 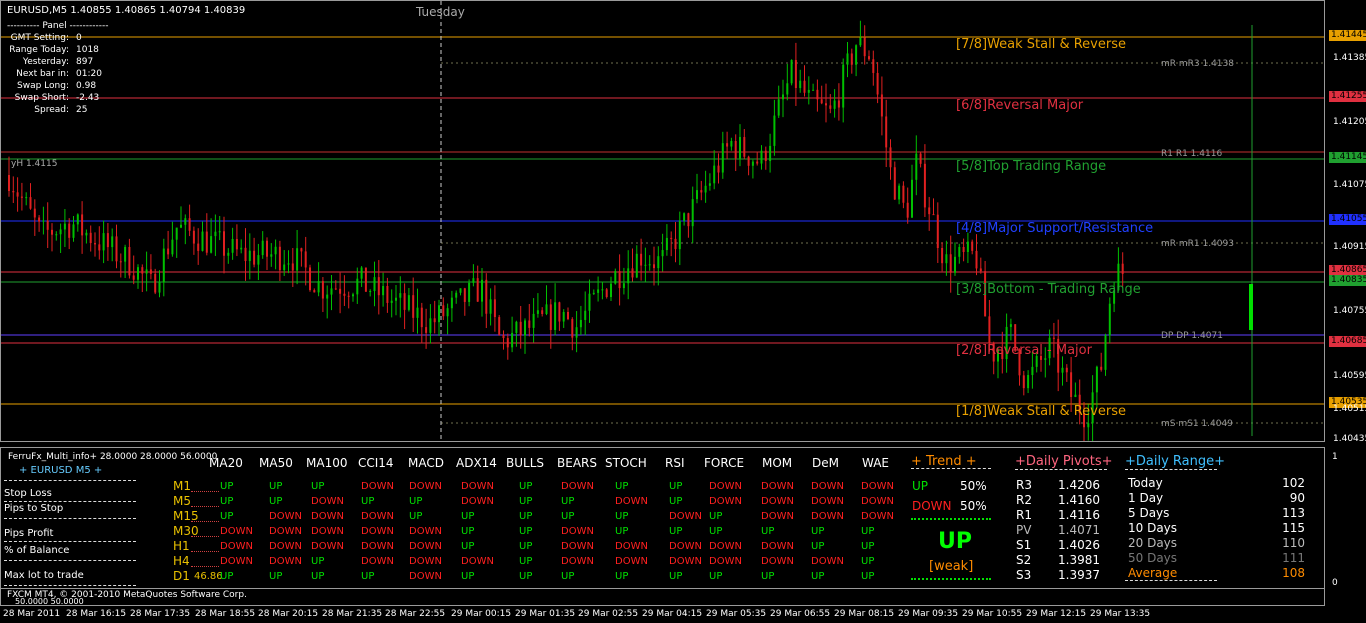 What do you see at coordinates (1293, 513) in the screenshot?
I see `range-row-value: 113` at bounding box center [1293, 513].